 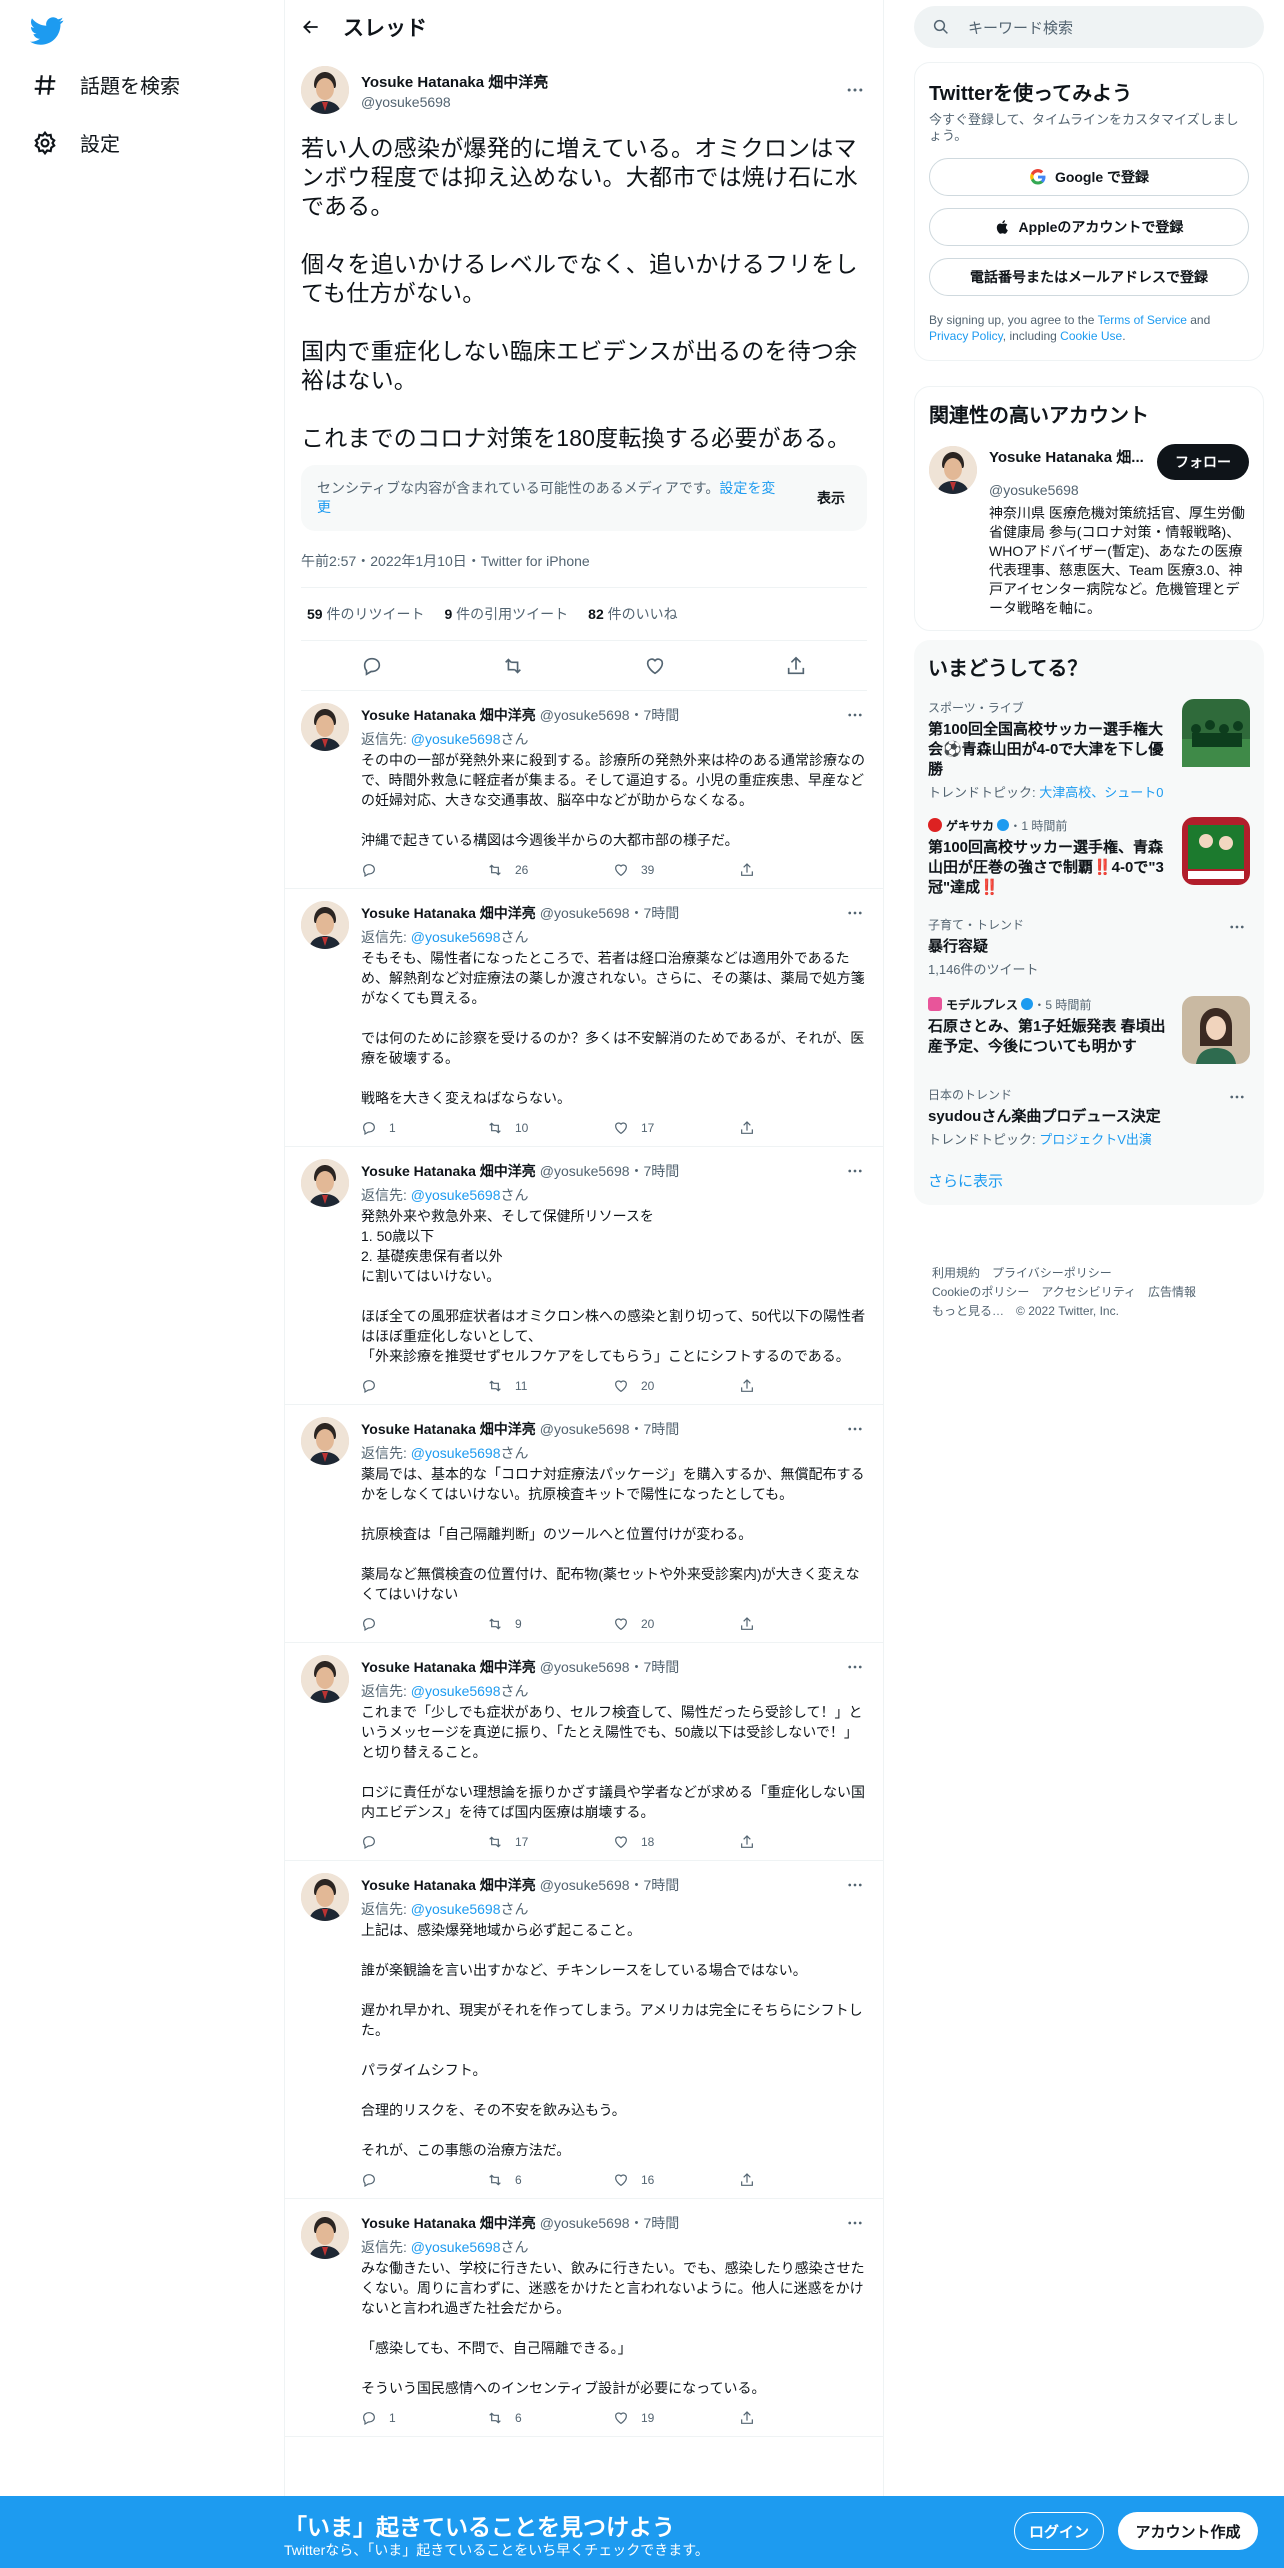 What do you see at coordinates (372, 666) in the screenshot?
I see `reply-icon` at bounding box center [372, 666].